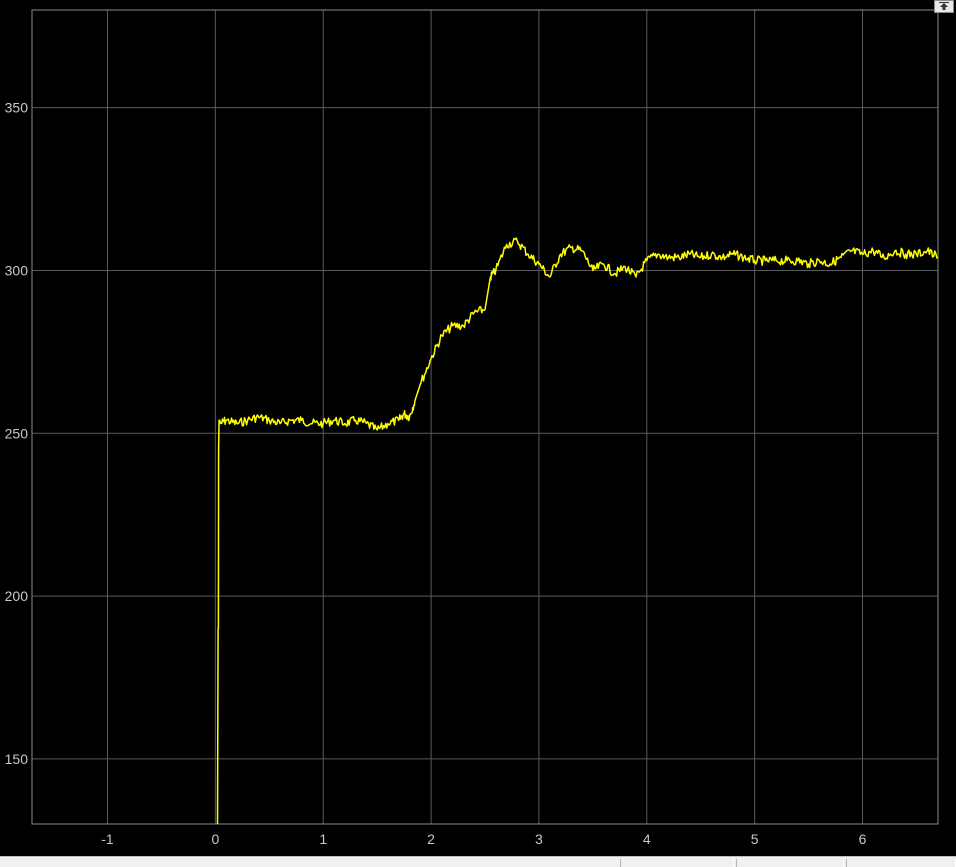 Image resolution: width=956 pixels, height=867 pixels. Describe the element at coordinates (17, 270) in the screenshot. I see `y-tick-label: 300` at that location.